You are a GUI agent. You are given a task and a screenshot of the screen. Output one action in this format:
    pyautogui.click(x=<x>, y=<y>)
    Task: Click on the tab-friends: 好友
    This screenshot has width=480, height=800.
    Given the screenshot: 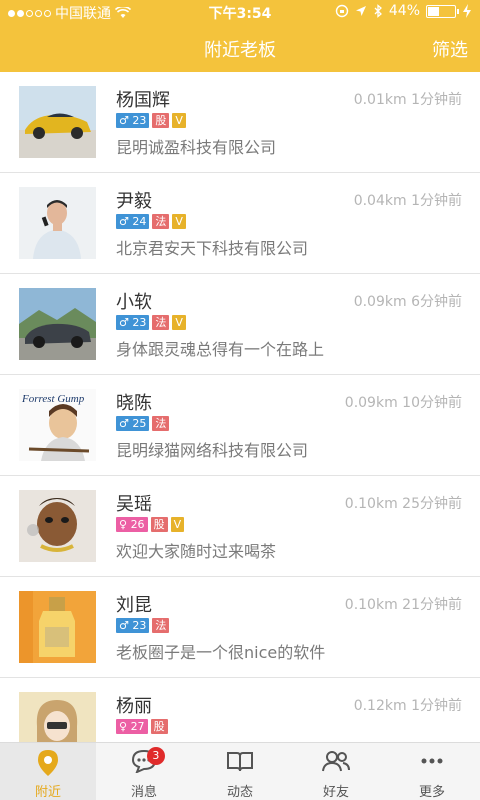 What is the action you would take?
    pyautogui.click(x=336, y=771)
    